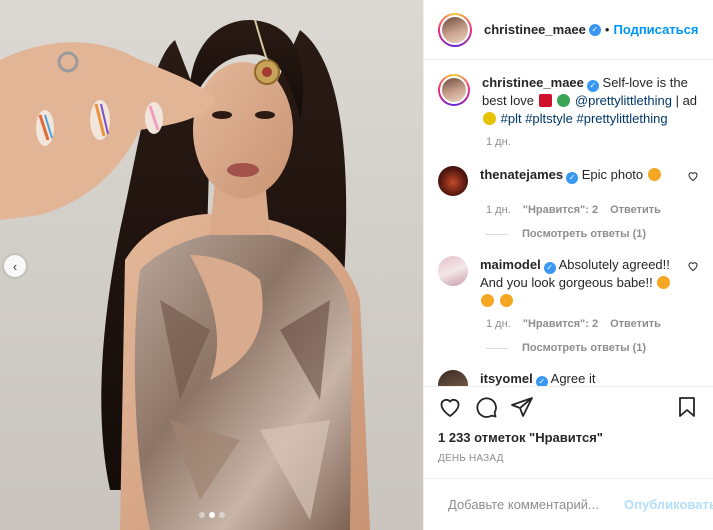  I want to click on add-comment-bar: Опубликовать, so click(568, 504).